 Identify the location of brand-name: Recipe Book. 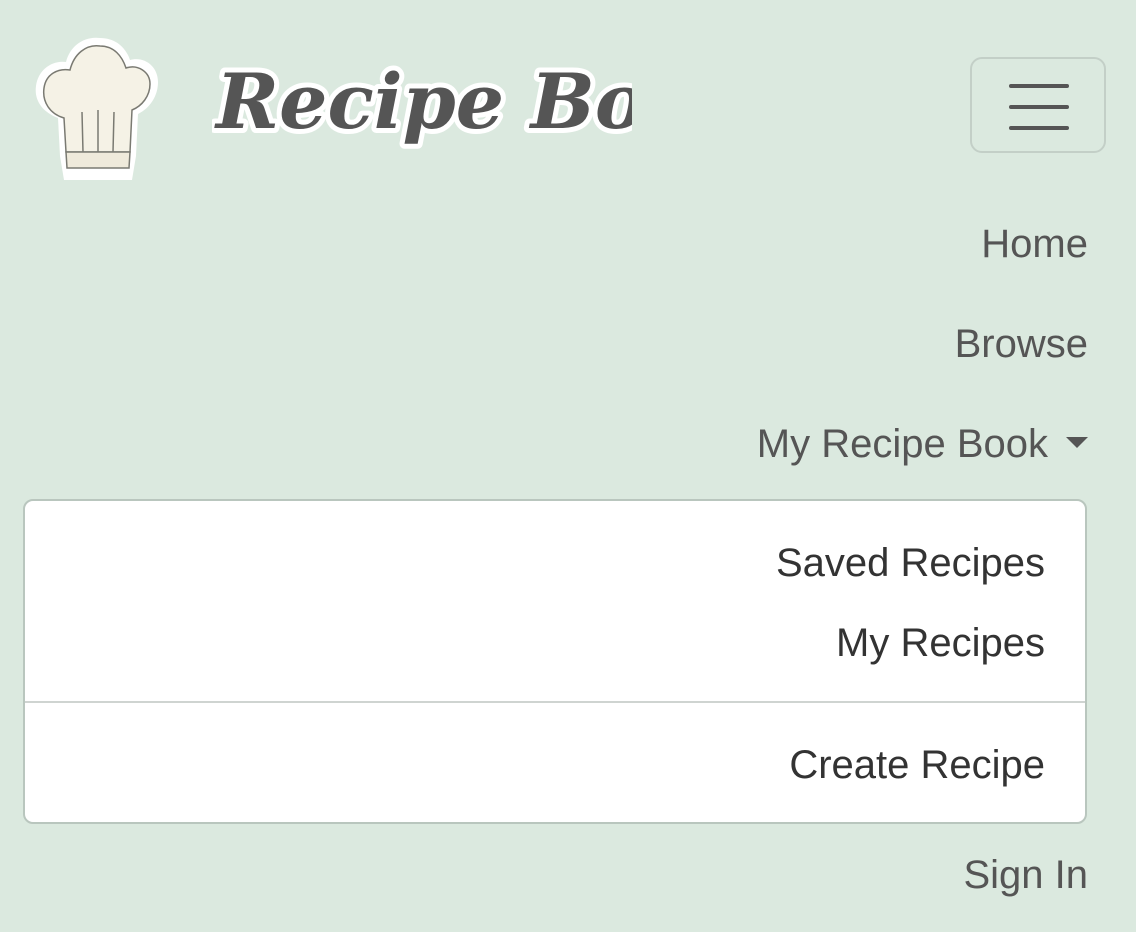
(422, 101).